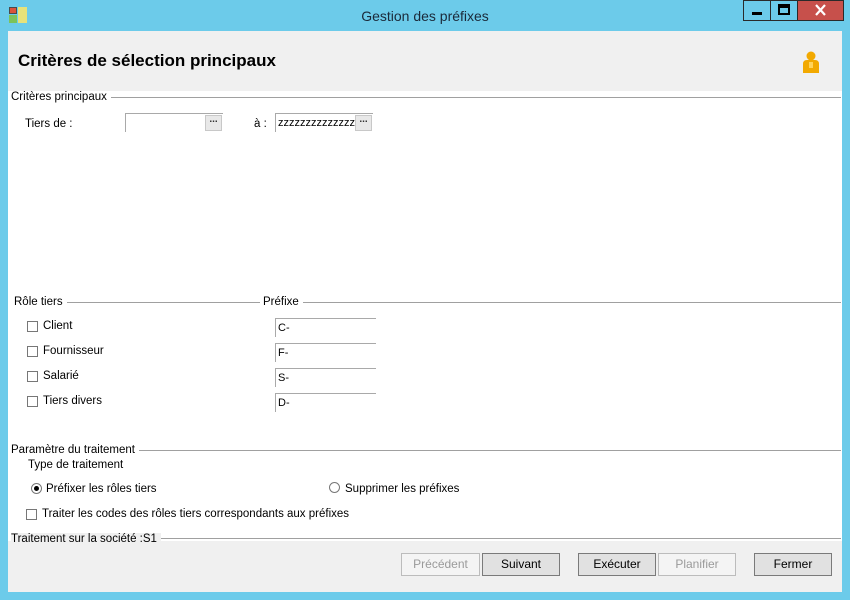 This screenshot has width=850, height=600. What do you see at coordinates (325, 352) in the screenshot?
I see `role-supplier-prefix-input: F-` at bounding box center [325, 352].